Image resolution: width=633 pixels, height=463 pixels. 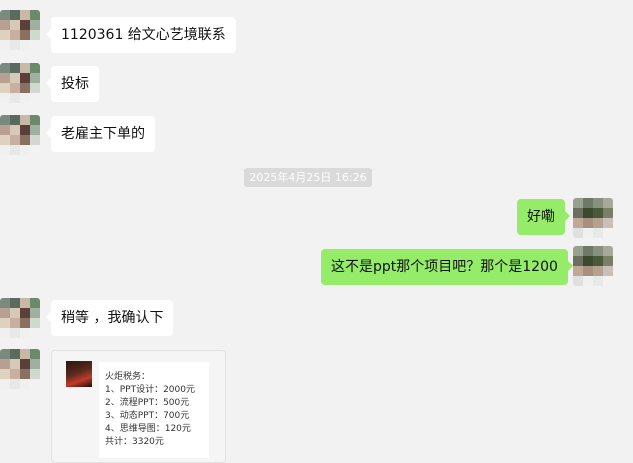 What do you see at coordinates (148, 429) in the screenshot?
I see `price-list-item: 4、思维导图：120元` at bounding box center [148, 429].